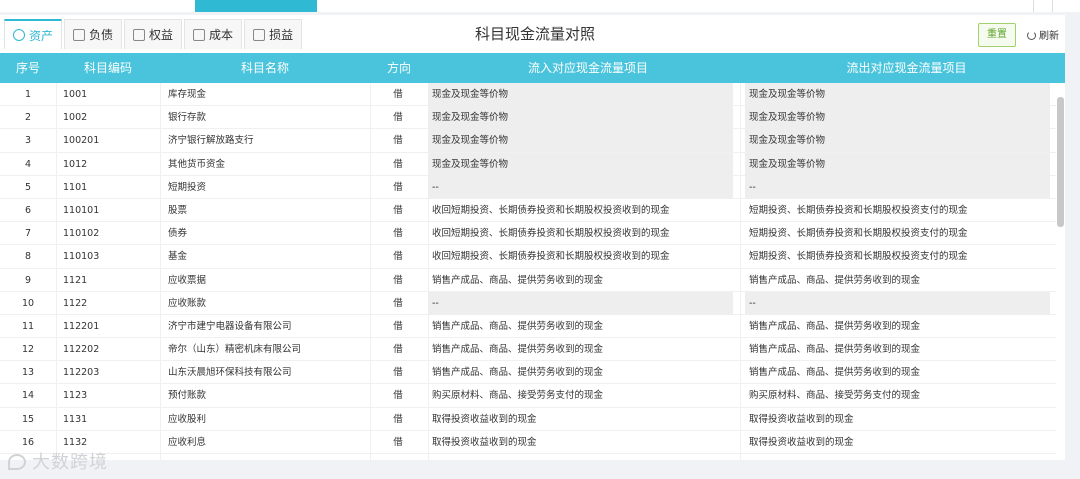 Image resolution: width=1080 pixels, height=479 pixels. Describe the element at coordinates (178, 210) in the screenshot. I see `cell-name: 股票` at that location.